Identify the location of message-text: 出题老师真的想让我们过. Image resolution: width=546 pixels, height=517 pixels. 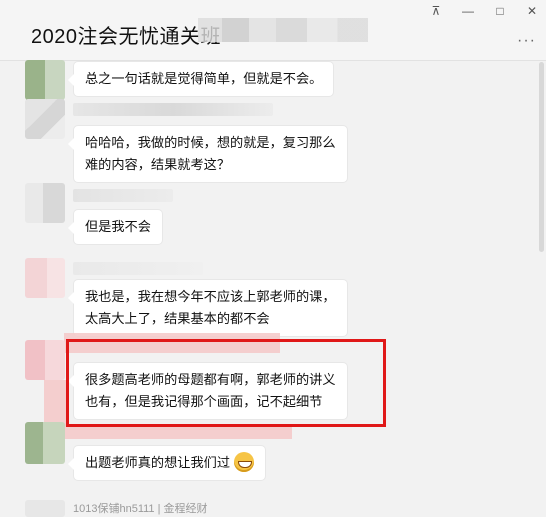
(158, 462).